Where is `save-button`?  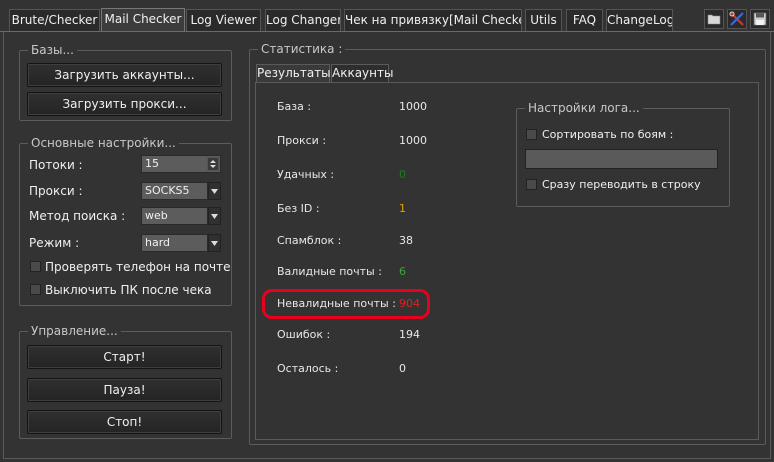
save-button is located at coordinates (760, 19).